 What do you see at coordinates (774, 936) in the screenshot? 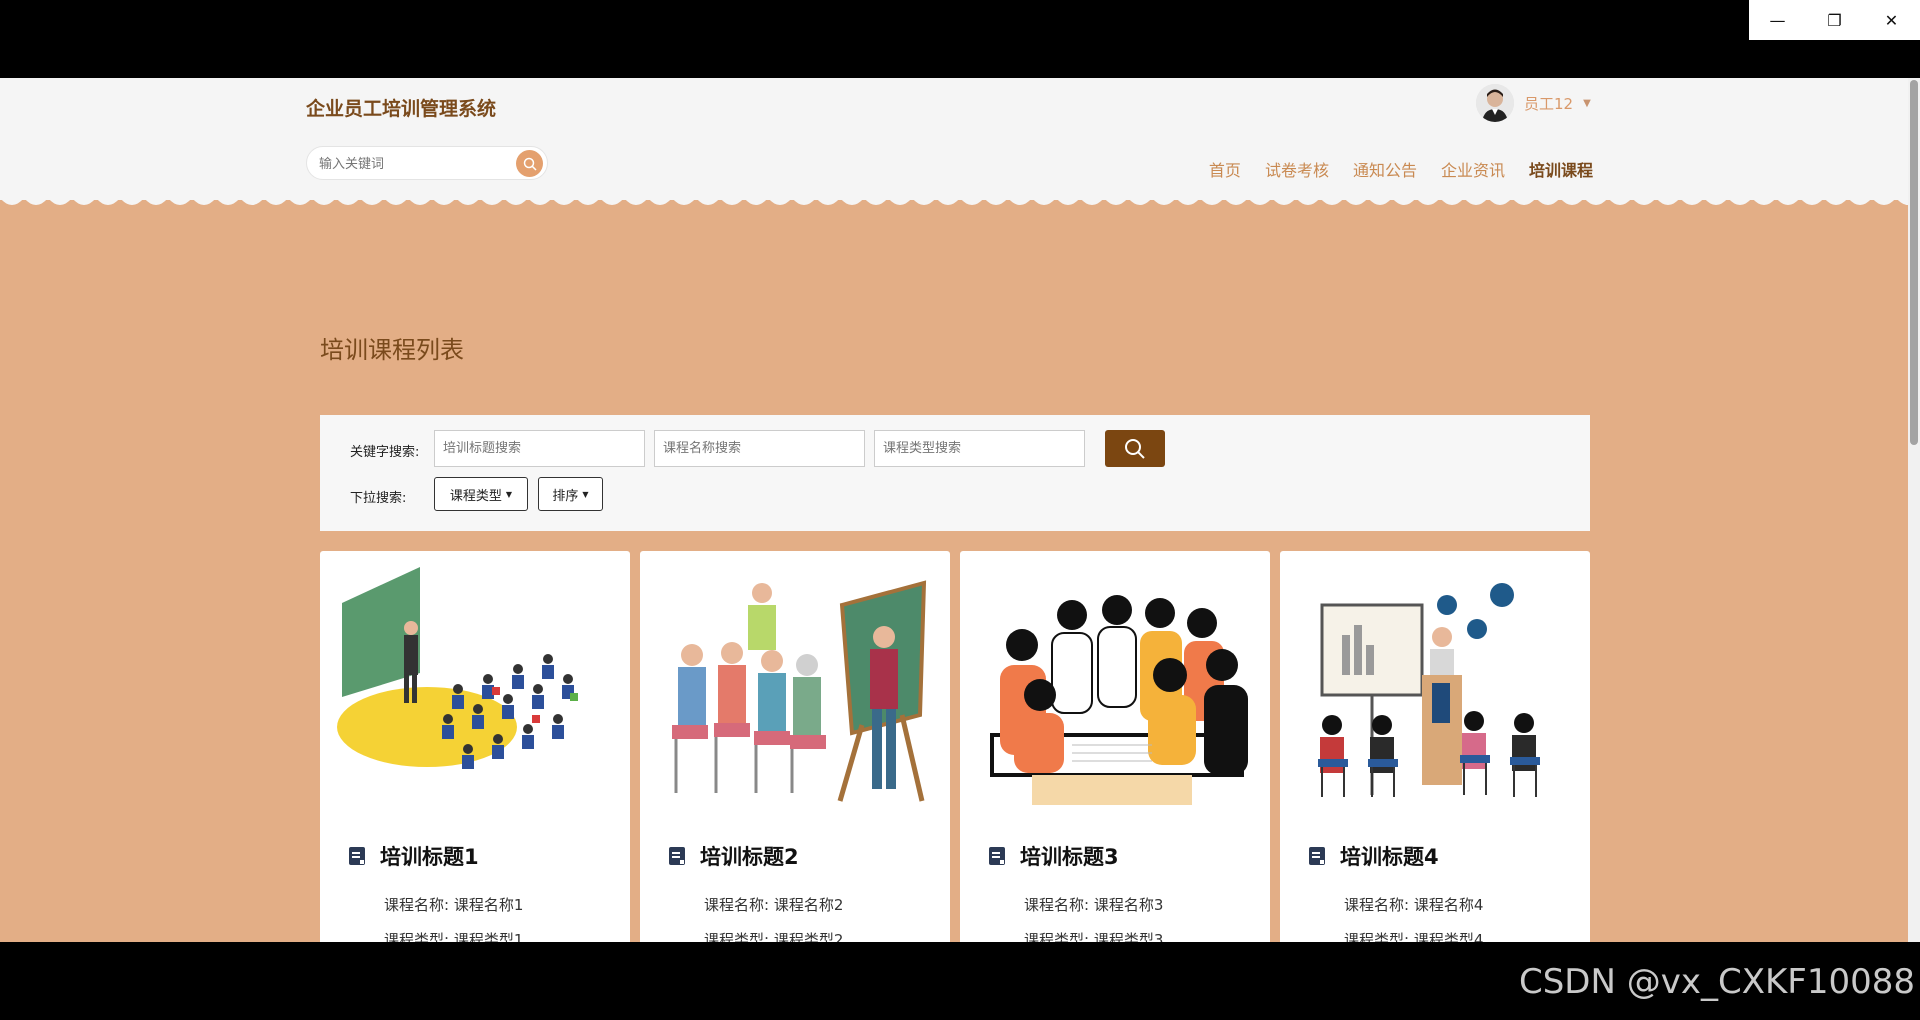
I see `course-type-field: 课程类型: 课程类型2` at bounding box center [774, 936].